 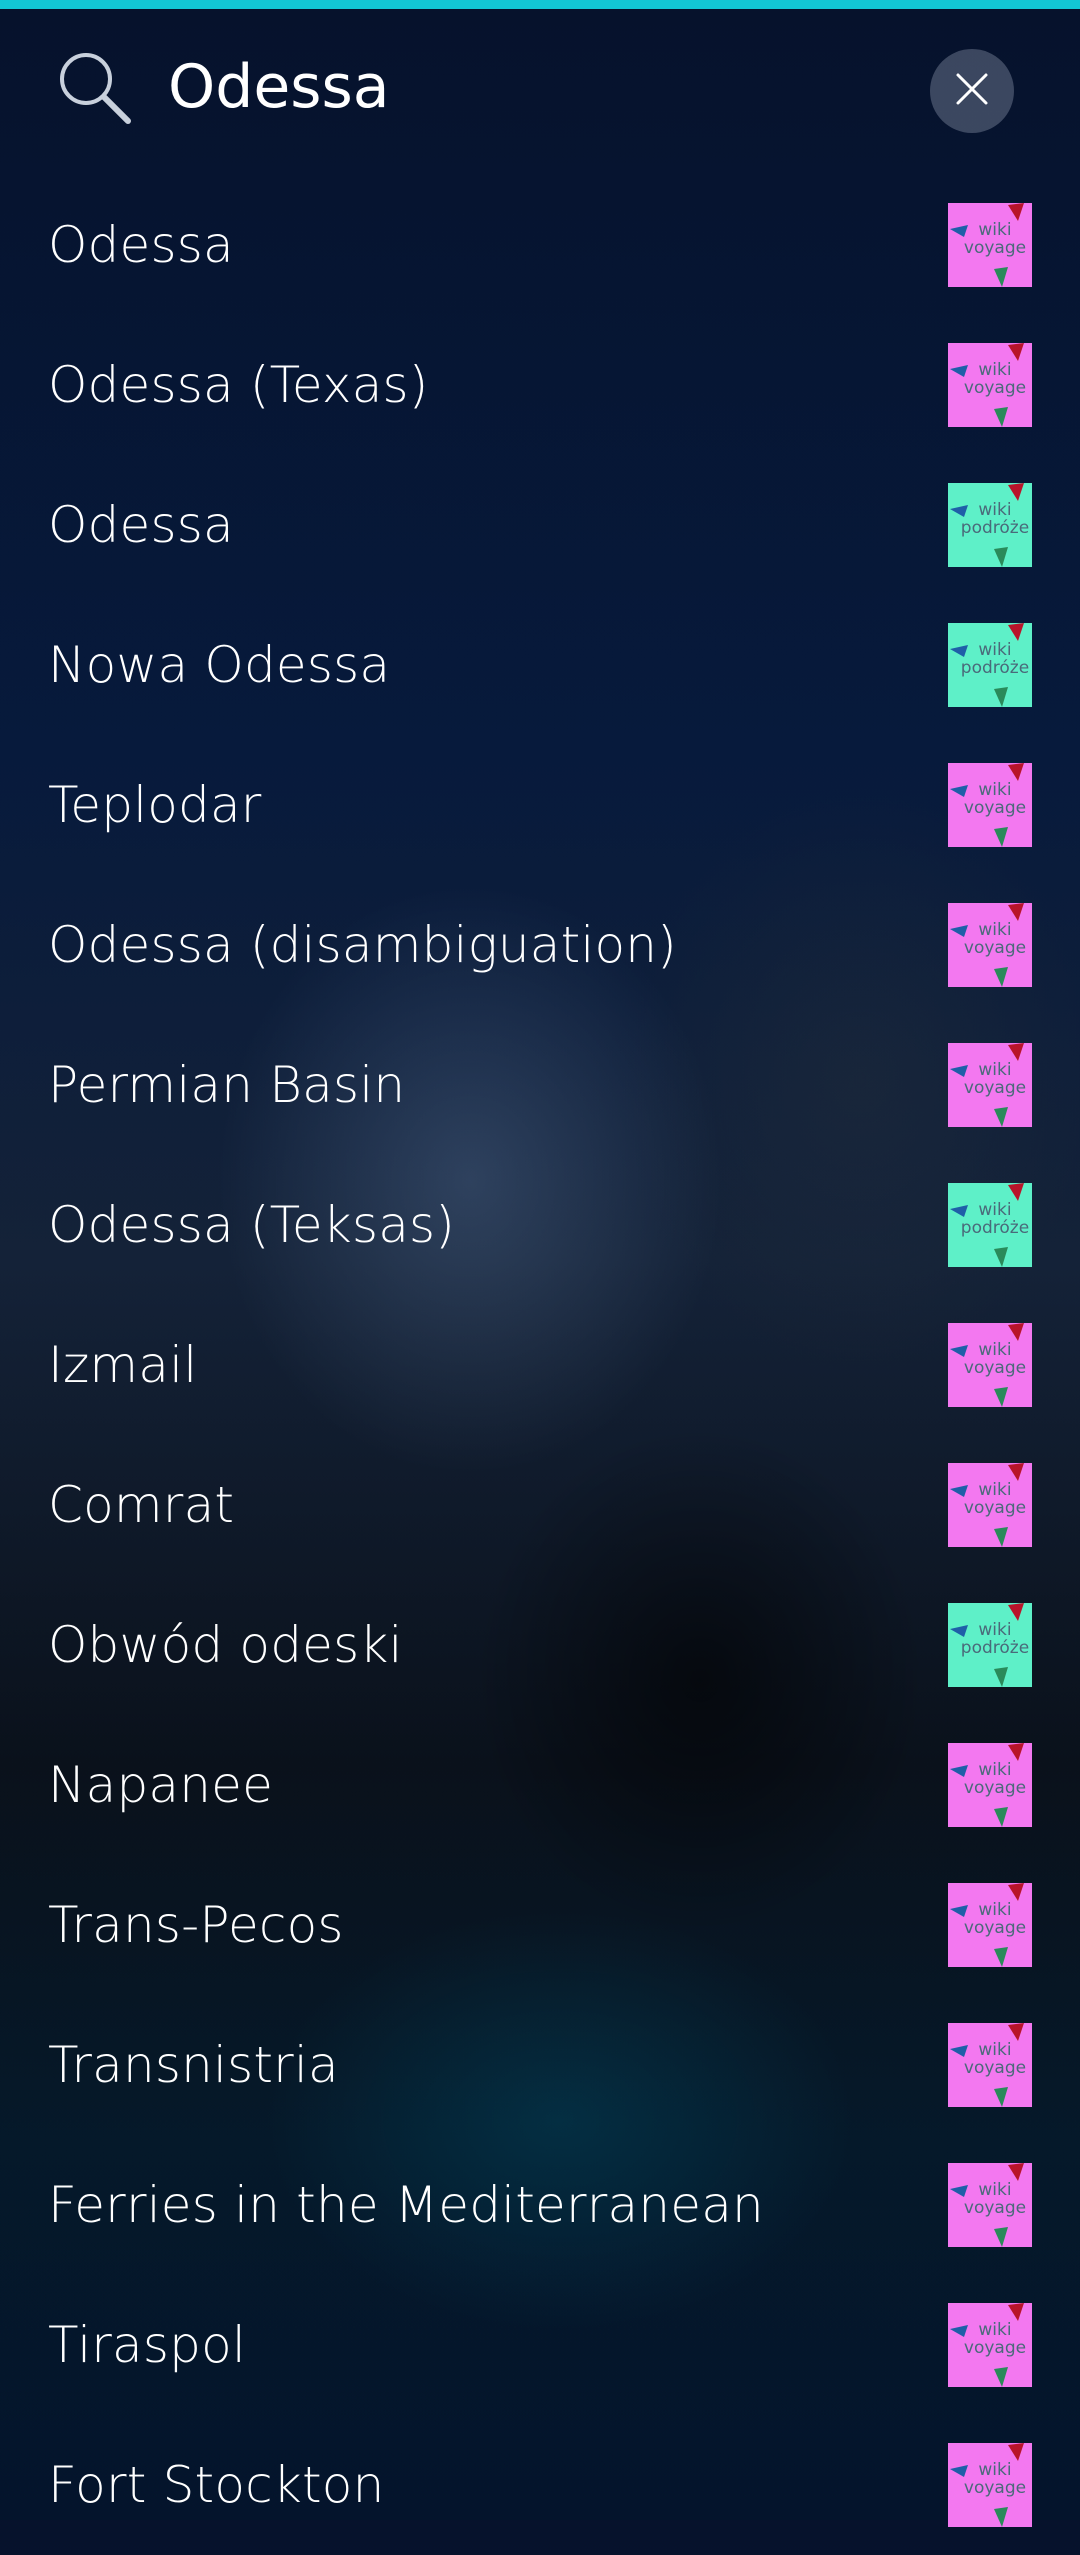 I want to click on result-title: Fort Stockton, so click(x=216, y=2485).